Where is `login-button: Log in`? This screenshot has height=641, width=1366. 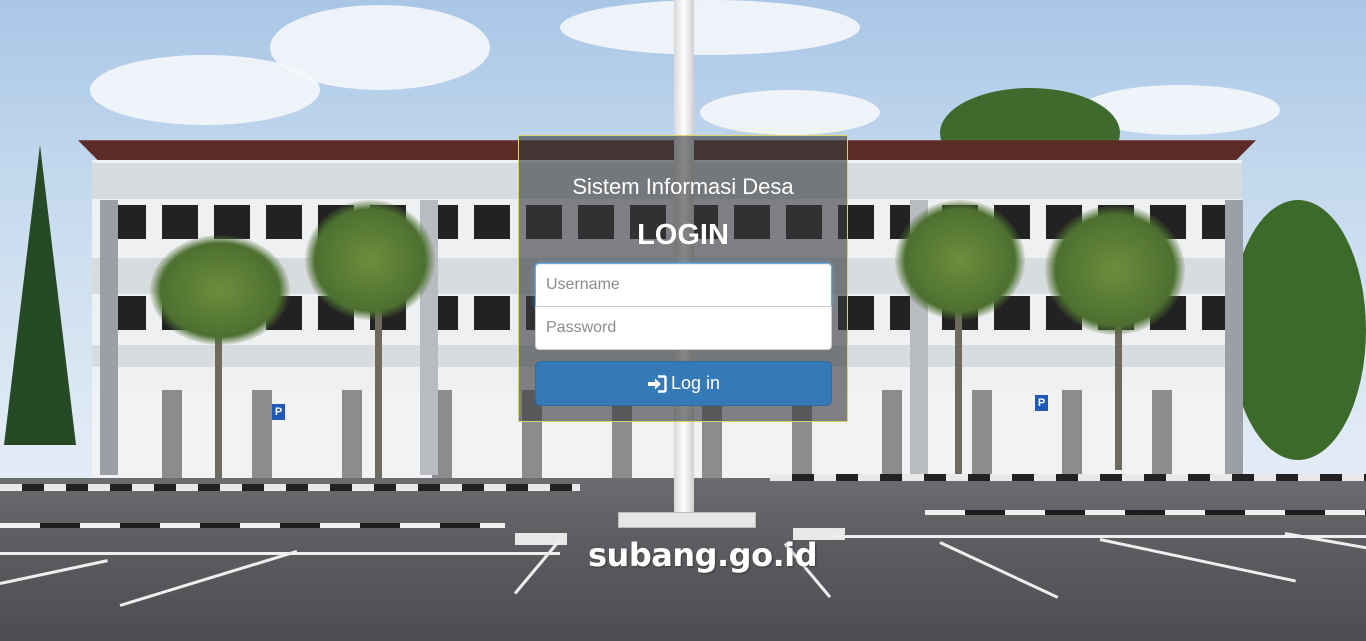
login-button: Log in is located at coordinates (683, 383).